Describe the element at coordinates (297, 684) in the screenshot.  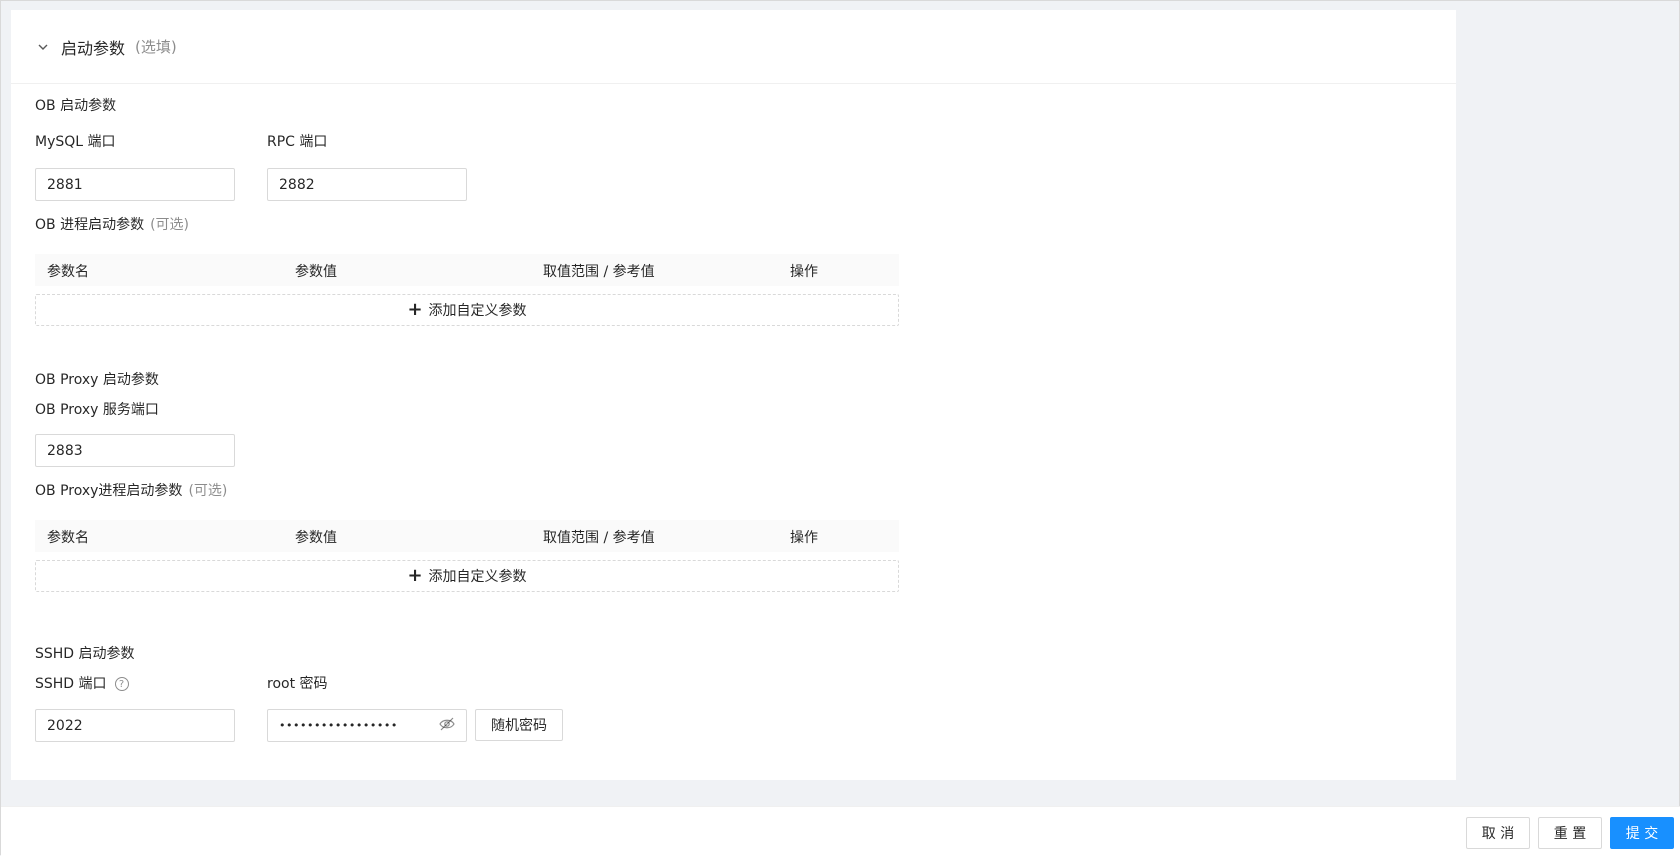
I see `root-password-label: root 密码` at that location.